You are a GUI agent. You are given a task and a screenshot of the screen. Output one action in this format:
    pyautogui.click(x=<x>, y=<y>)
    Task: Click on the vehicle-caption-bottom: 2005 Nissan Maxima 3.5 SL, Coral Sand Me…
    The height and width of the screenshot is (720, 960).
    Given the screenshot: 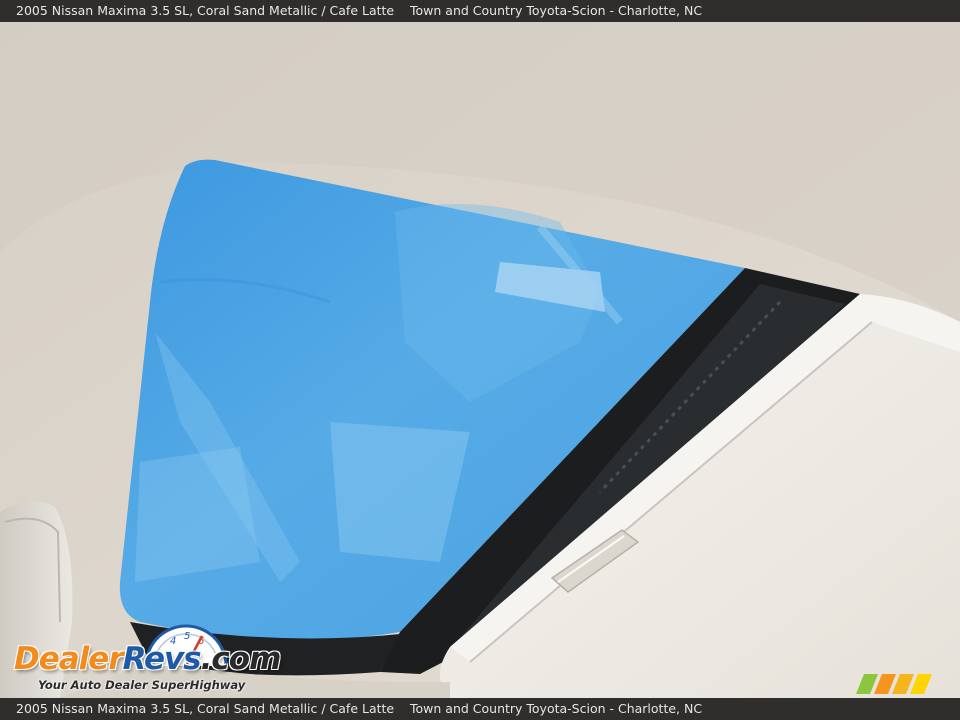 What is the action you would take?
    pyautogui.click(x=205, y=708)
    